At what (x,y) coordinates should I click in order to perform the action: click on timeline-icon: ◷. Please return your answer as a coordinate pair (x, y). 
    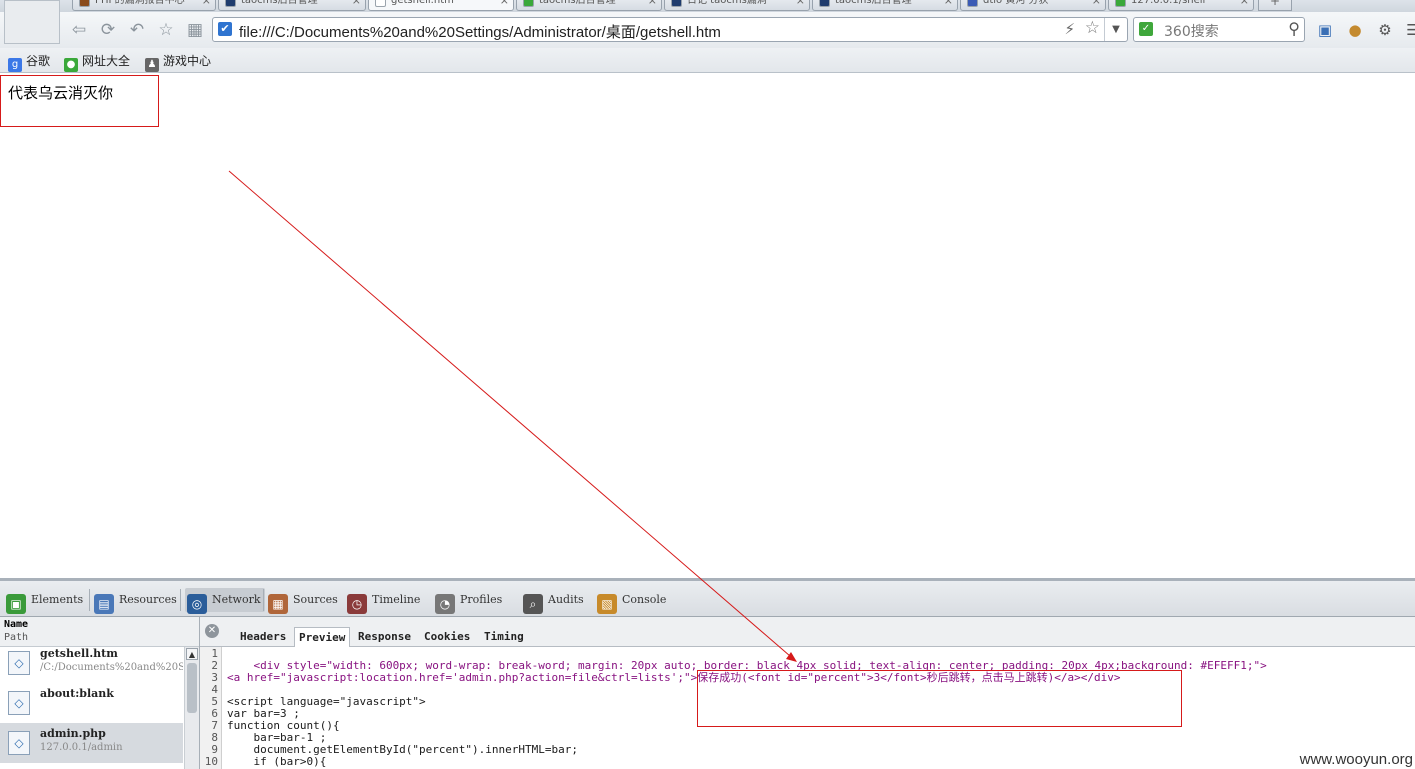
    Looking at the image, I should click on (357, 604).